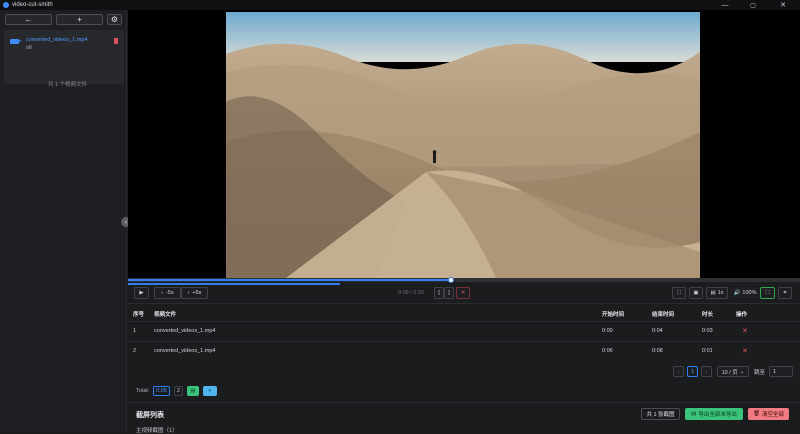 Image resolution: width=800 pixels, height=434 pixels. I want to click on export-all-button: ▤ 导出全部未导出, so click(714, 414).